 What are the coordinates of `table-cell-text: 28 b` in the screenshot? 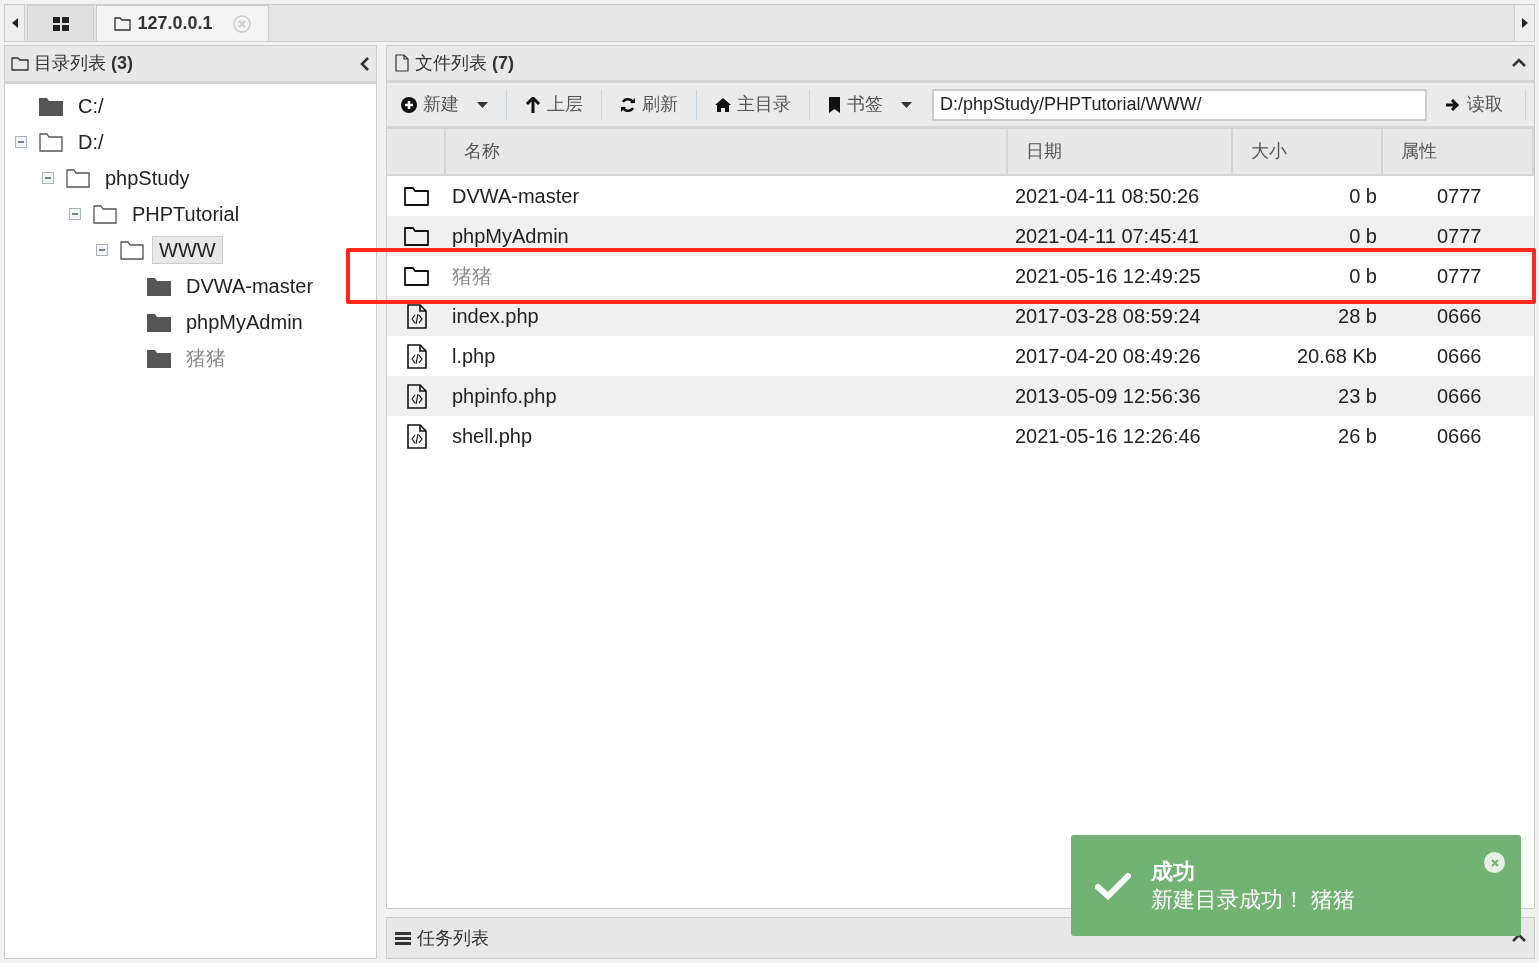 It's located at (1357, 316).